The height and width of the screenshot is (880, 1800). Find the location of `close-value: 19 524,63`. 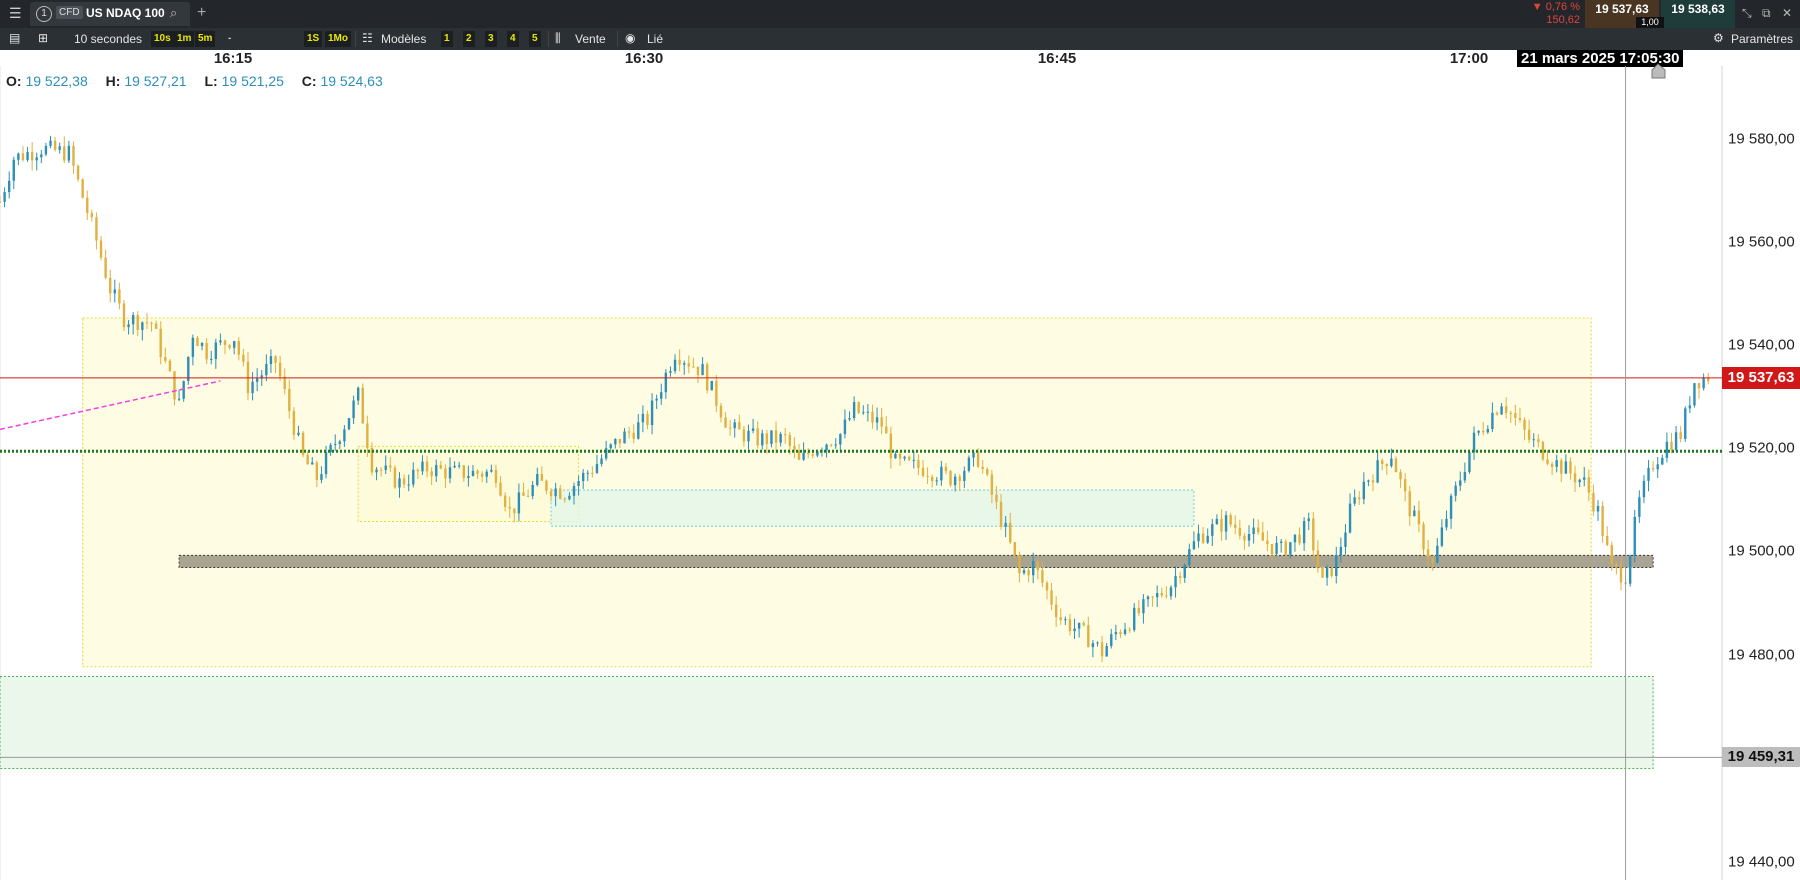

close-value: 19 524,63 is located at coordinates (351, 81).